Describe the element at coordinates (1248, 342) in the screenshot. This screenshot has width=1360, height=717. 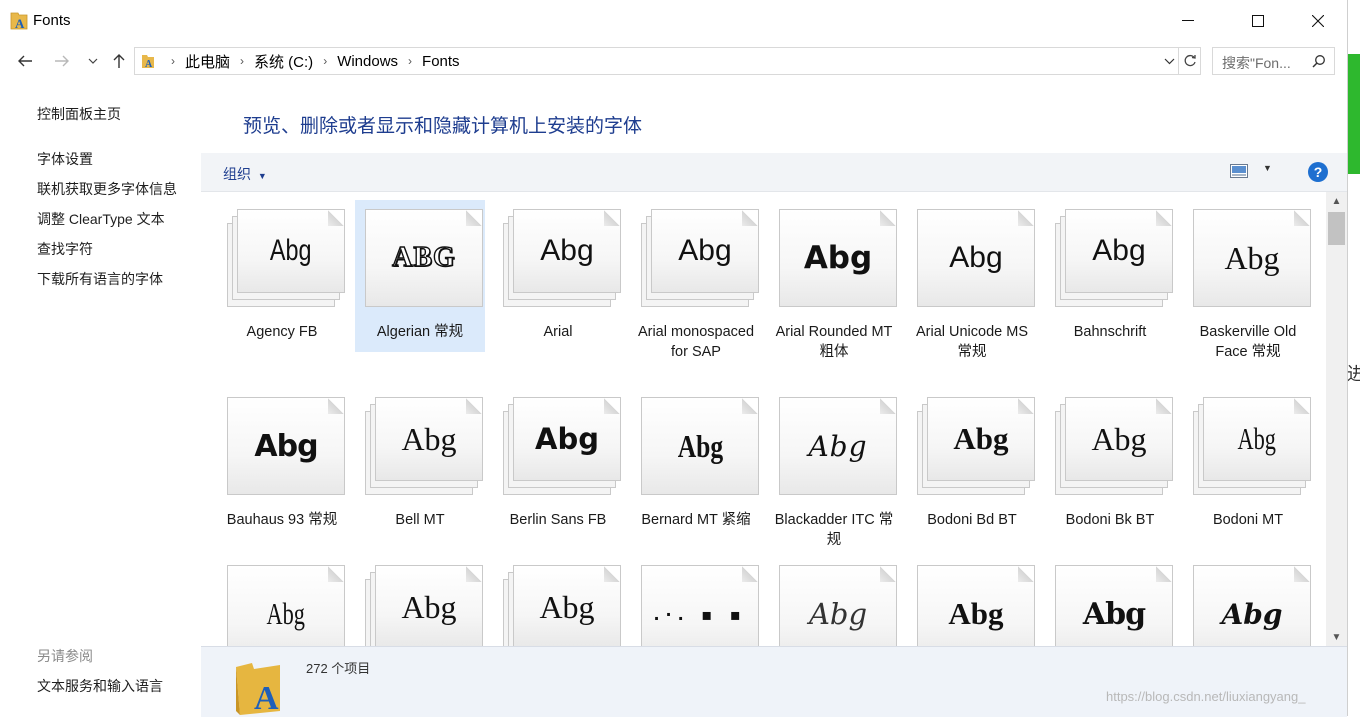
I see `font-name: Baskerville Old Face 常规` at that location.